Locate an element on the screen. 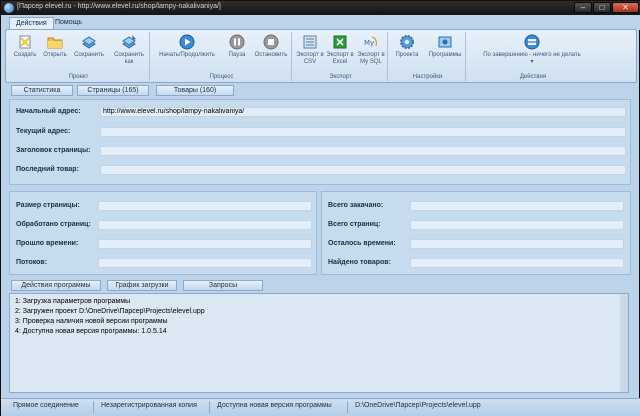 The width and height of the screenshot is (640, 416). export-excel-button: Экспорт в Excel is located at coordinates (340, 50).